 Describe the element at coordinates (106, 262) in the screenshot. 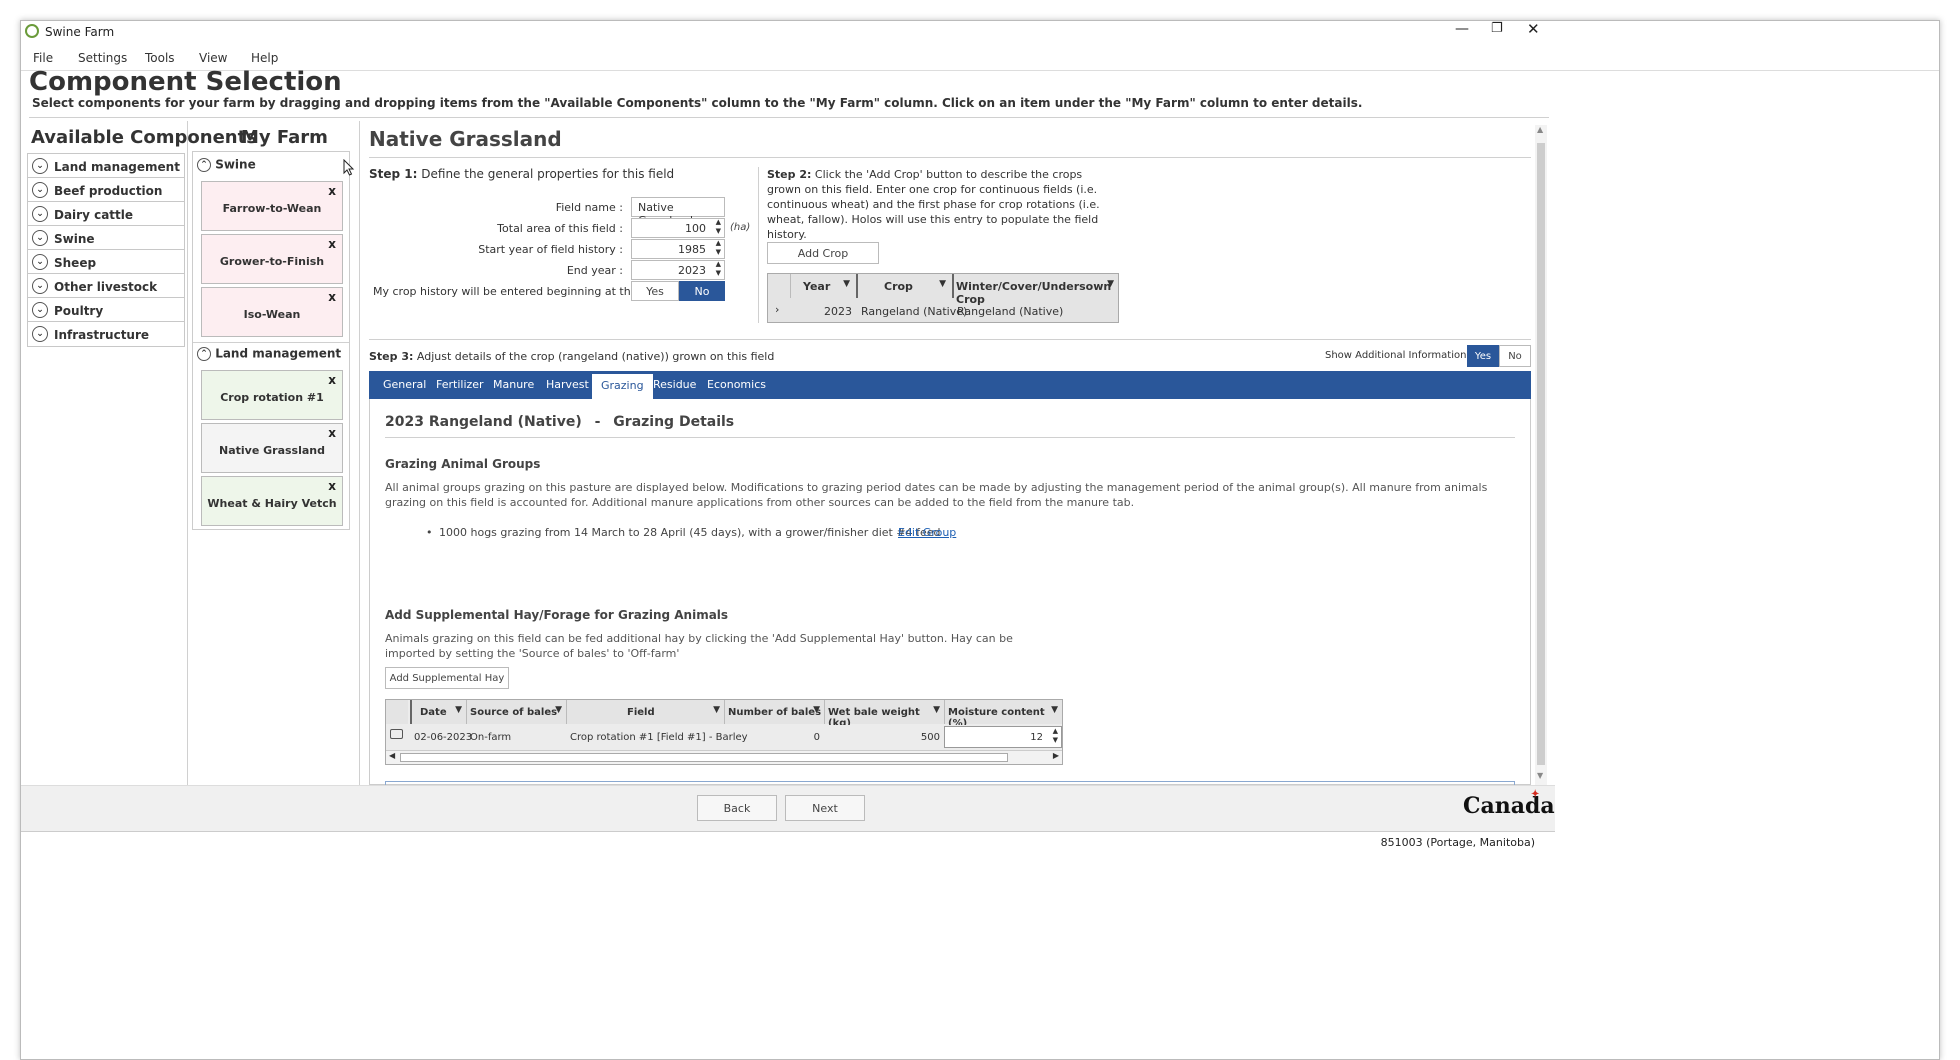

I see `available-item-sheep: ⌄ Sheep` at that location.